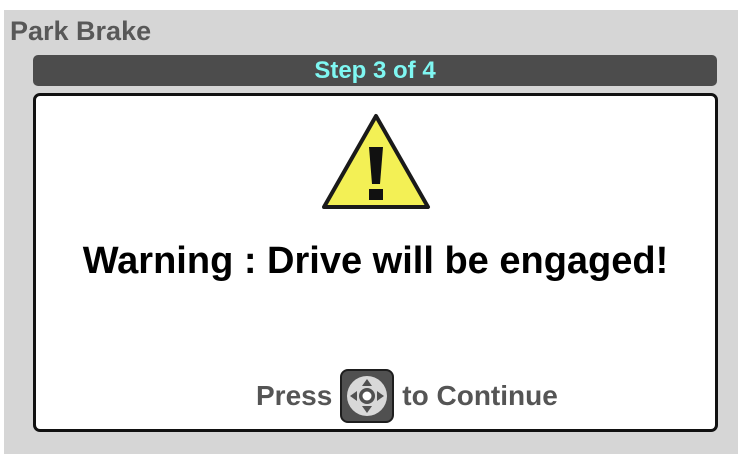 The image size is (738, 454). Describe the element at coordinates (376, 161) in the screenshot. I see `warning-triangle-icon` at that location.